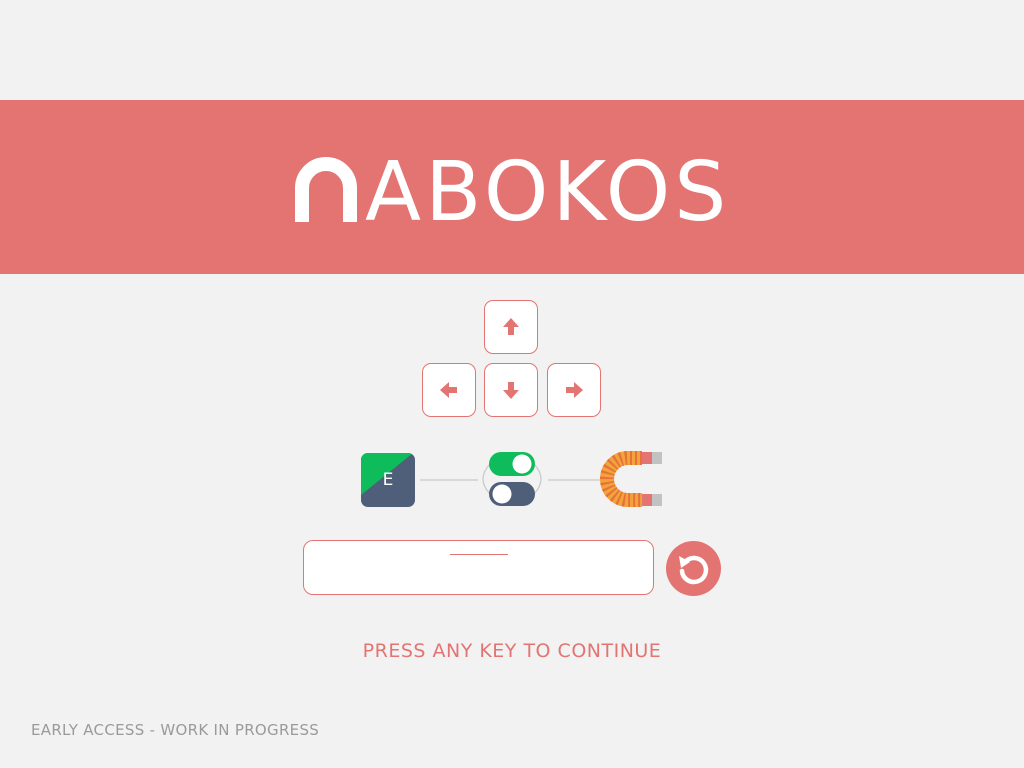 The width and height of the screenshot is (1024, 768). I want to click on connector-line-right, so click(574, 480).